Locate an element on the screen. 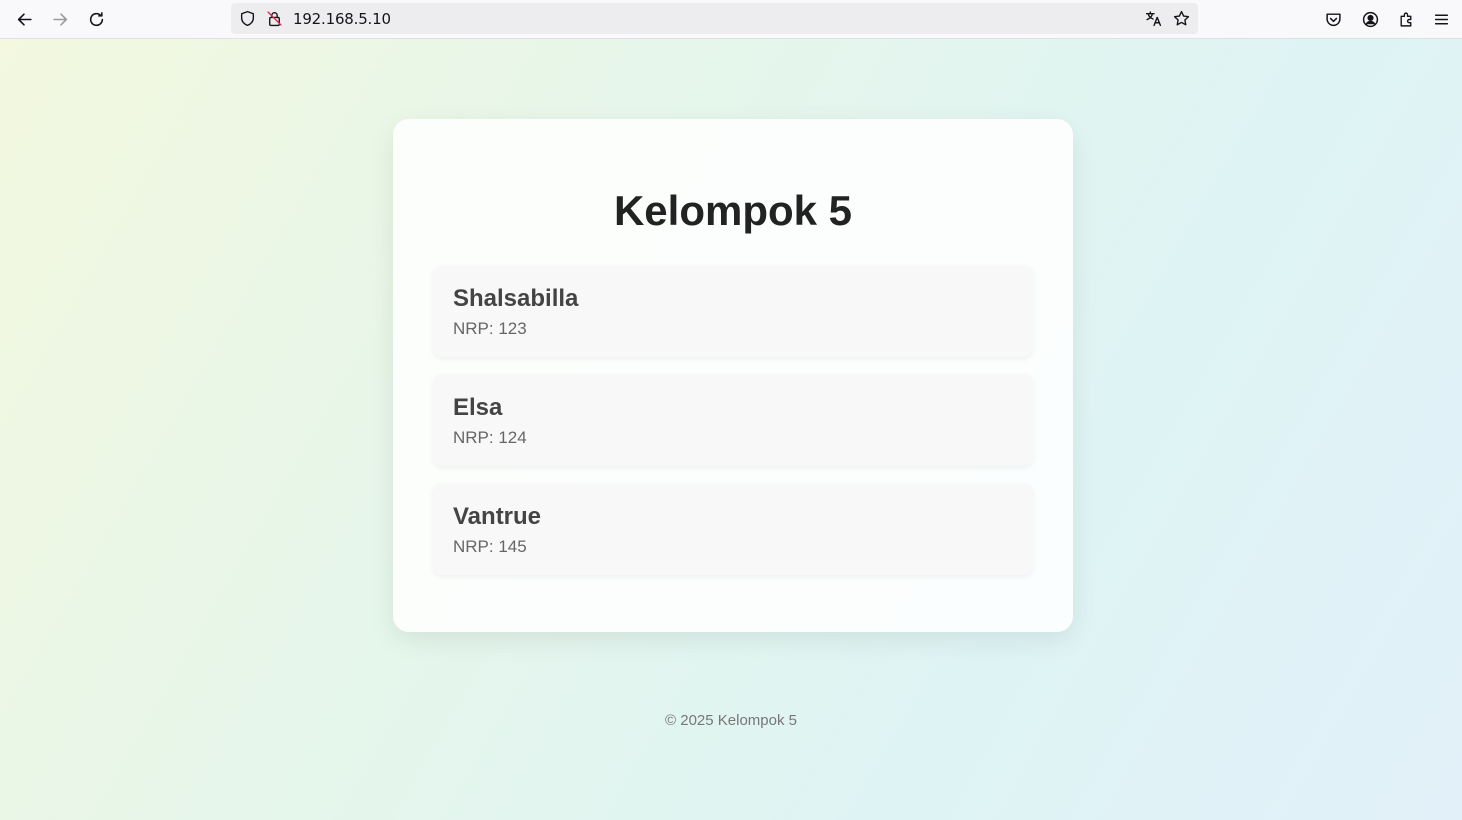 This screenshot has width=1462, height=820. member-card: Vantrue NRP: 145 is located at coordinates (733, 529).